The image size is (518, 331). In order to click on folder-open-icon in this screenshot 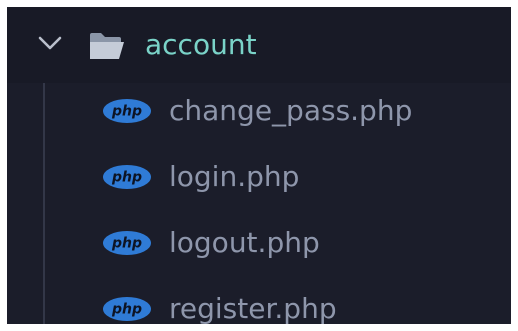, I will do `click(107, 46)`.